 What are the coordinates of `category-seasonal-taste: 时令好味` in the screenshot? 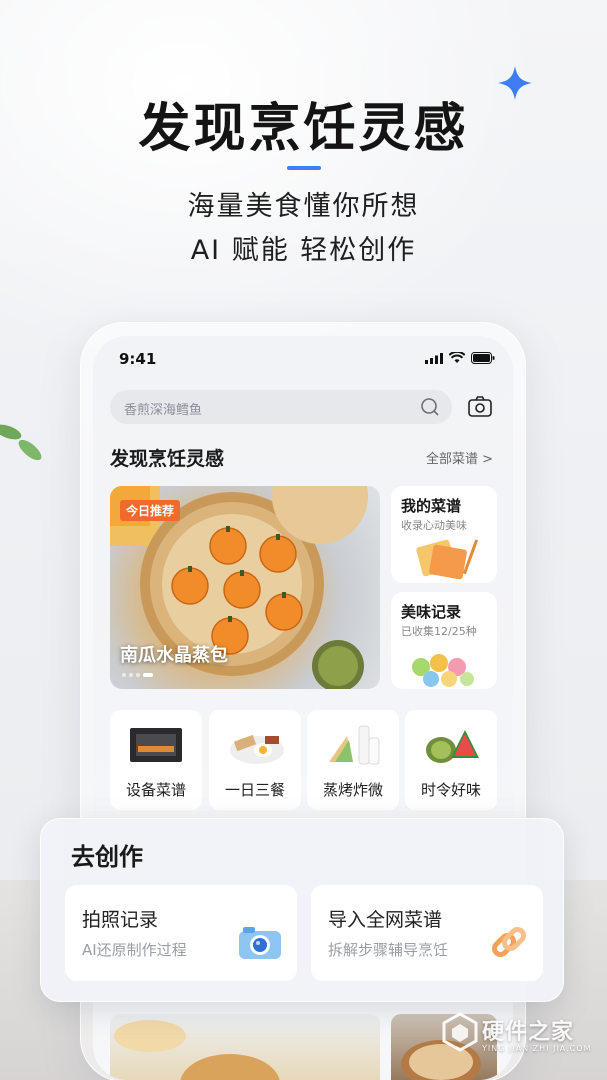 It's located at (451, 760).